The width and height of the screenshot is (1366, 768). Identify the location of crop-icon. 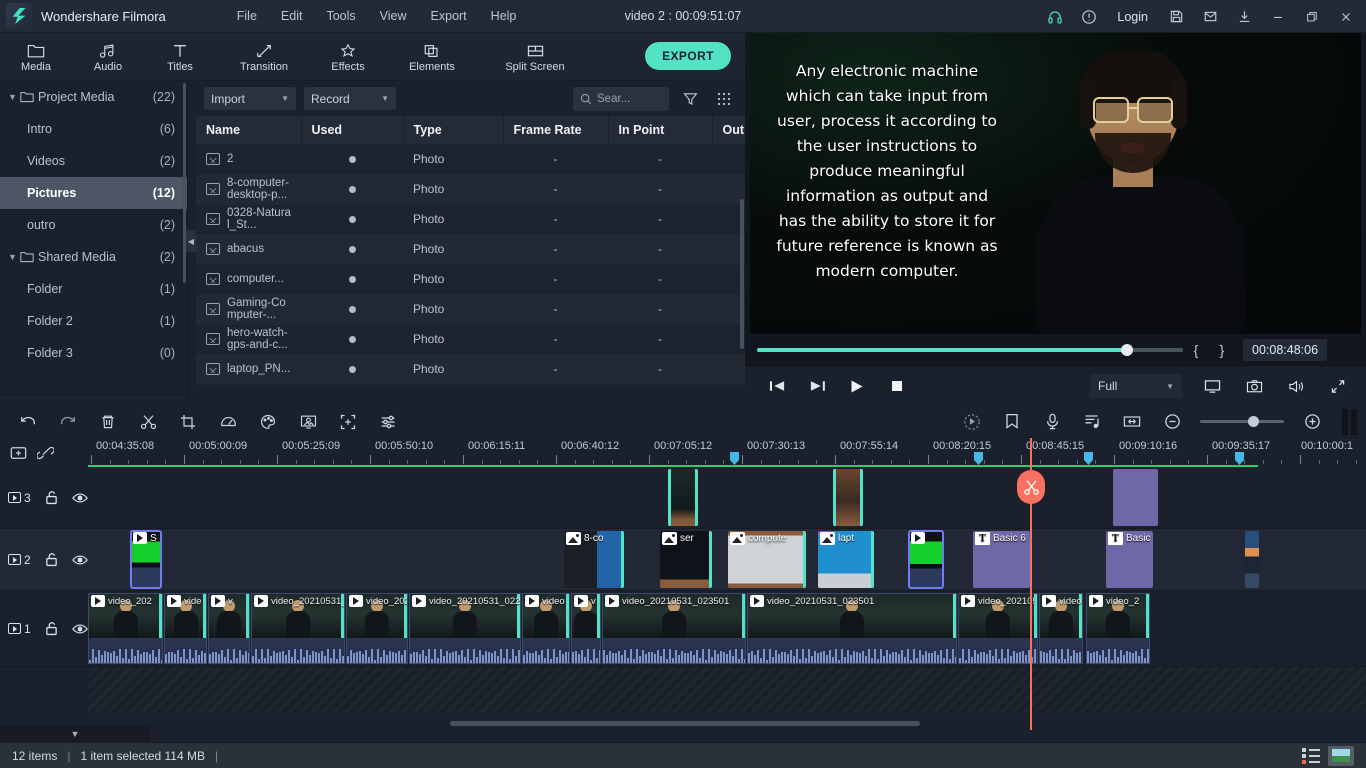
(188, 422).